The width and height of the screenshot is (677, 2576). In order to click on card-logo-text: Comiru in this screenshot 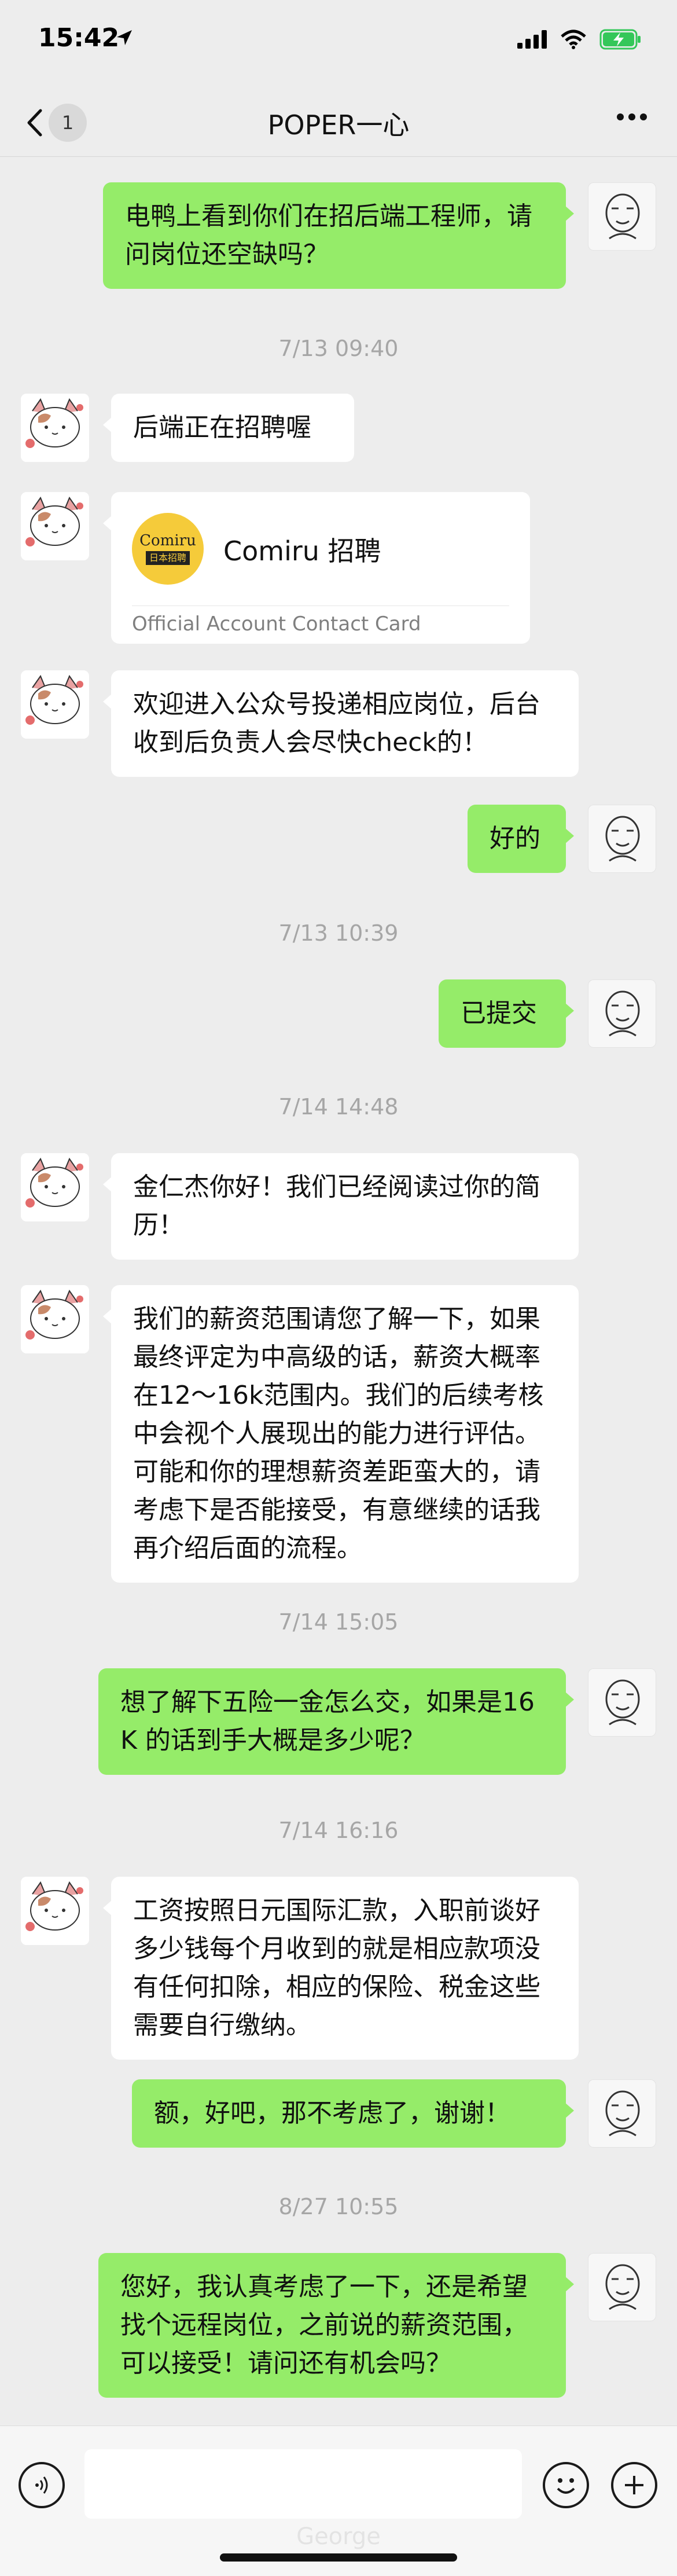, I will do `click(168, 540)`.